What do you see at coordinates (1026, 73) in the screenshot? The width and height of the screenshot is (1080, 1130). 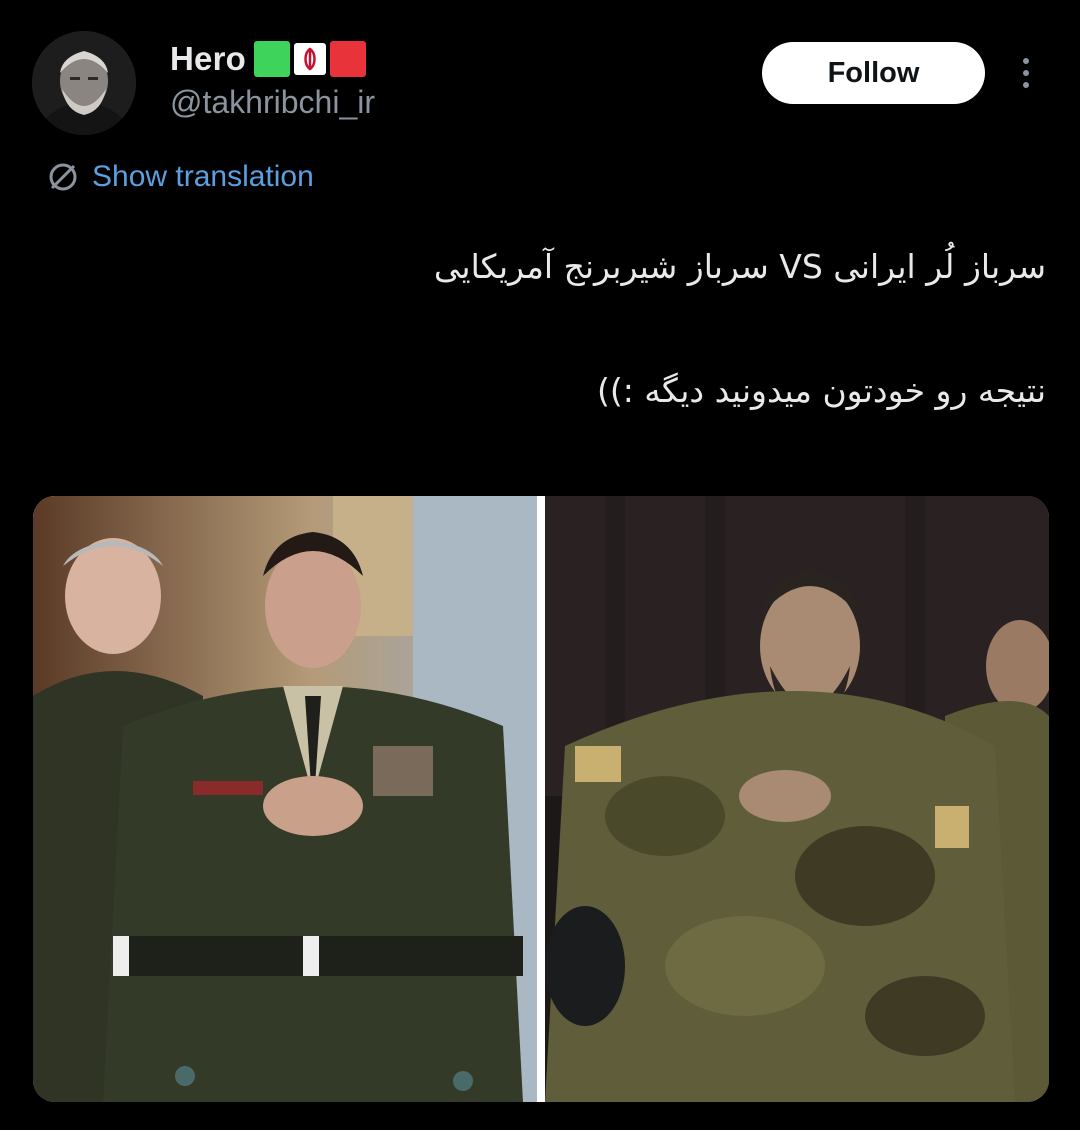 I see `more-vertical-icon` at bounding box center [1026, 73].